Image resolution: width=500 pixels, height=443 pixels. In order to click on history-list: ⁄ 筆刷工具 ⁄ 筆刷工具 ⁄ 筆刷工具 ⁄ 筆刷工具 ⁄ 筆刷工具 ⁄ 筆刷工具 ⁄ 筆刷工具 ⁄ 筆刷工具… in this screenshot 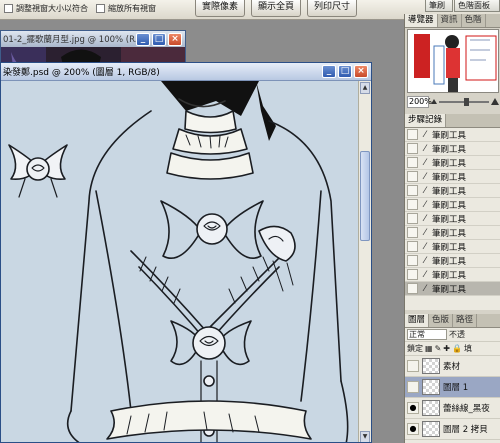, I will do `click(452, 212)`.